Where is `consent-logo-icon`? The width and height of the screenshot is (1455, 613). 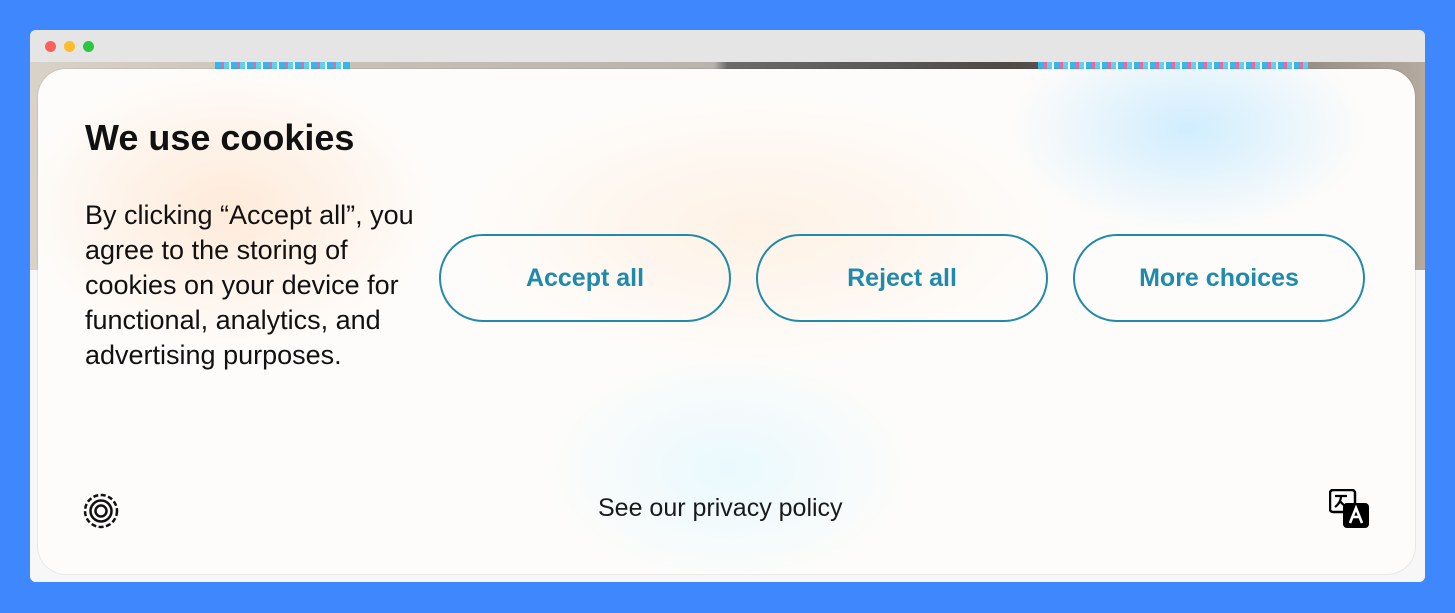 consent-logo-icon is located at coordinates (101, 511).